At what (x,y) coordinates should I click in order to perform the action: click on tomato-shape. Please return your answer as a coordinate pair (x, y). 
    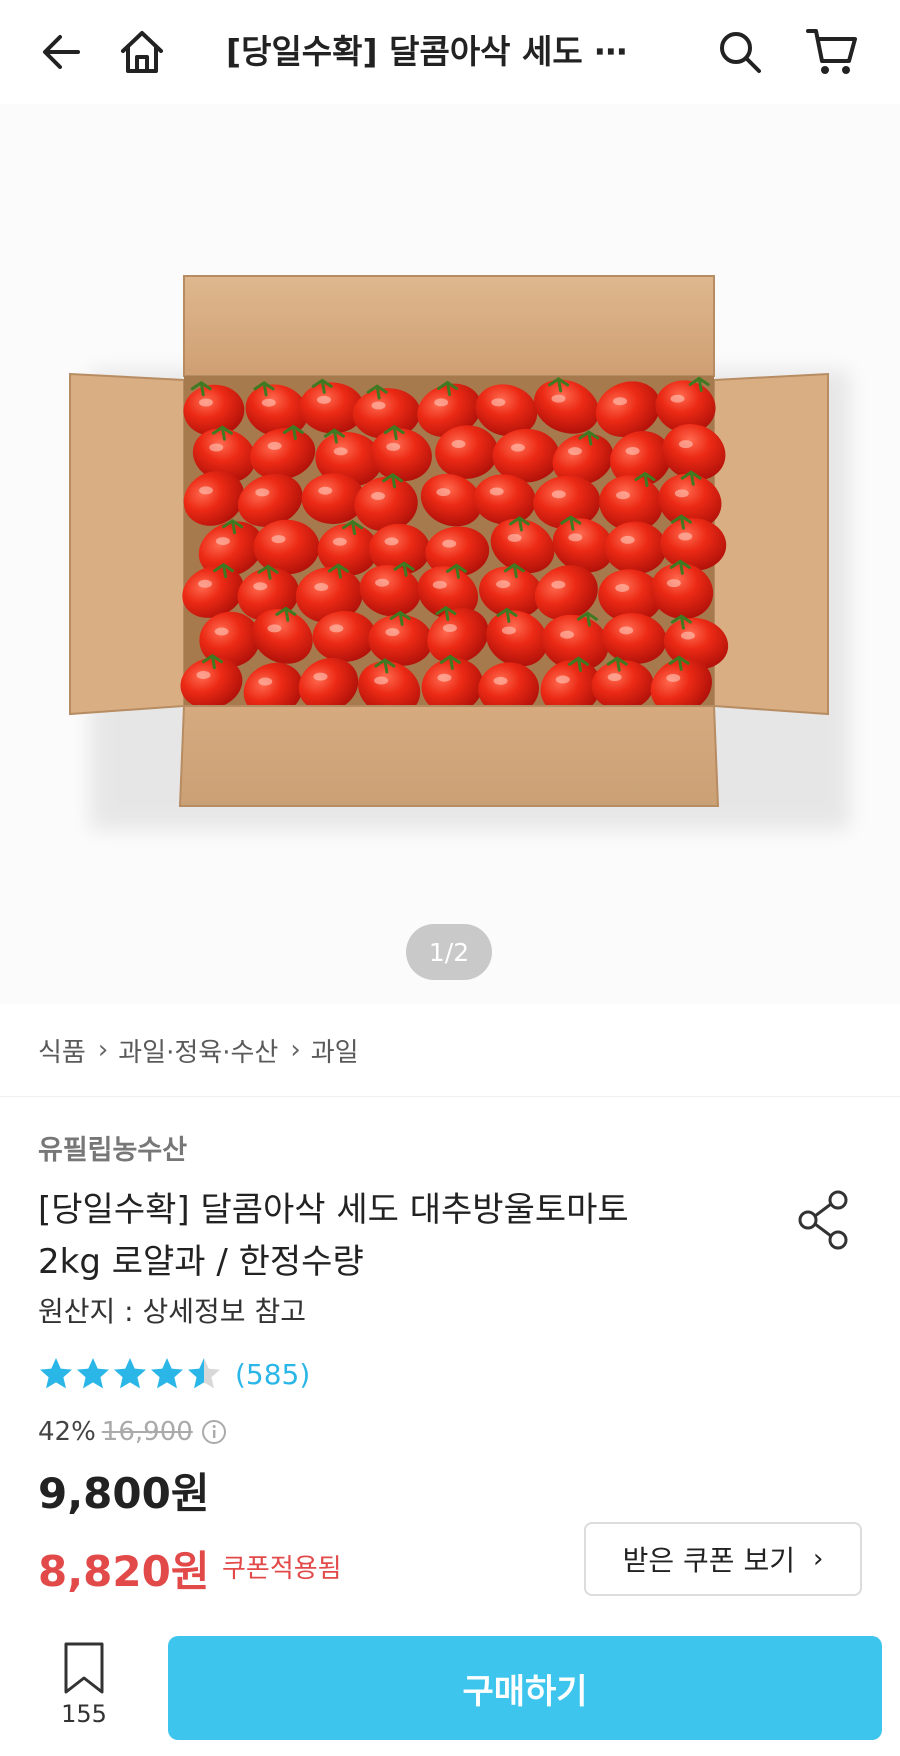
    Looking at the image, I should click on (286, 547).